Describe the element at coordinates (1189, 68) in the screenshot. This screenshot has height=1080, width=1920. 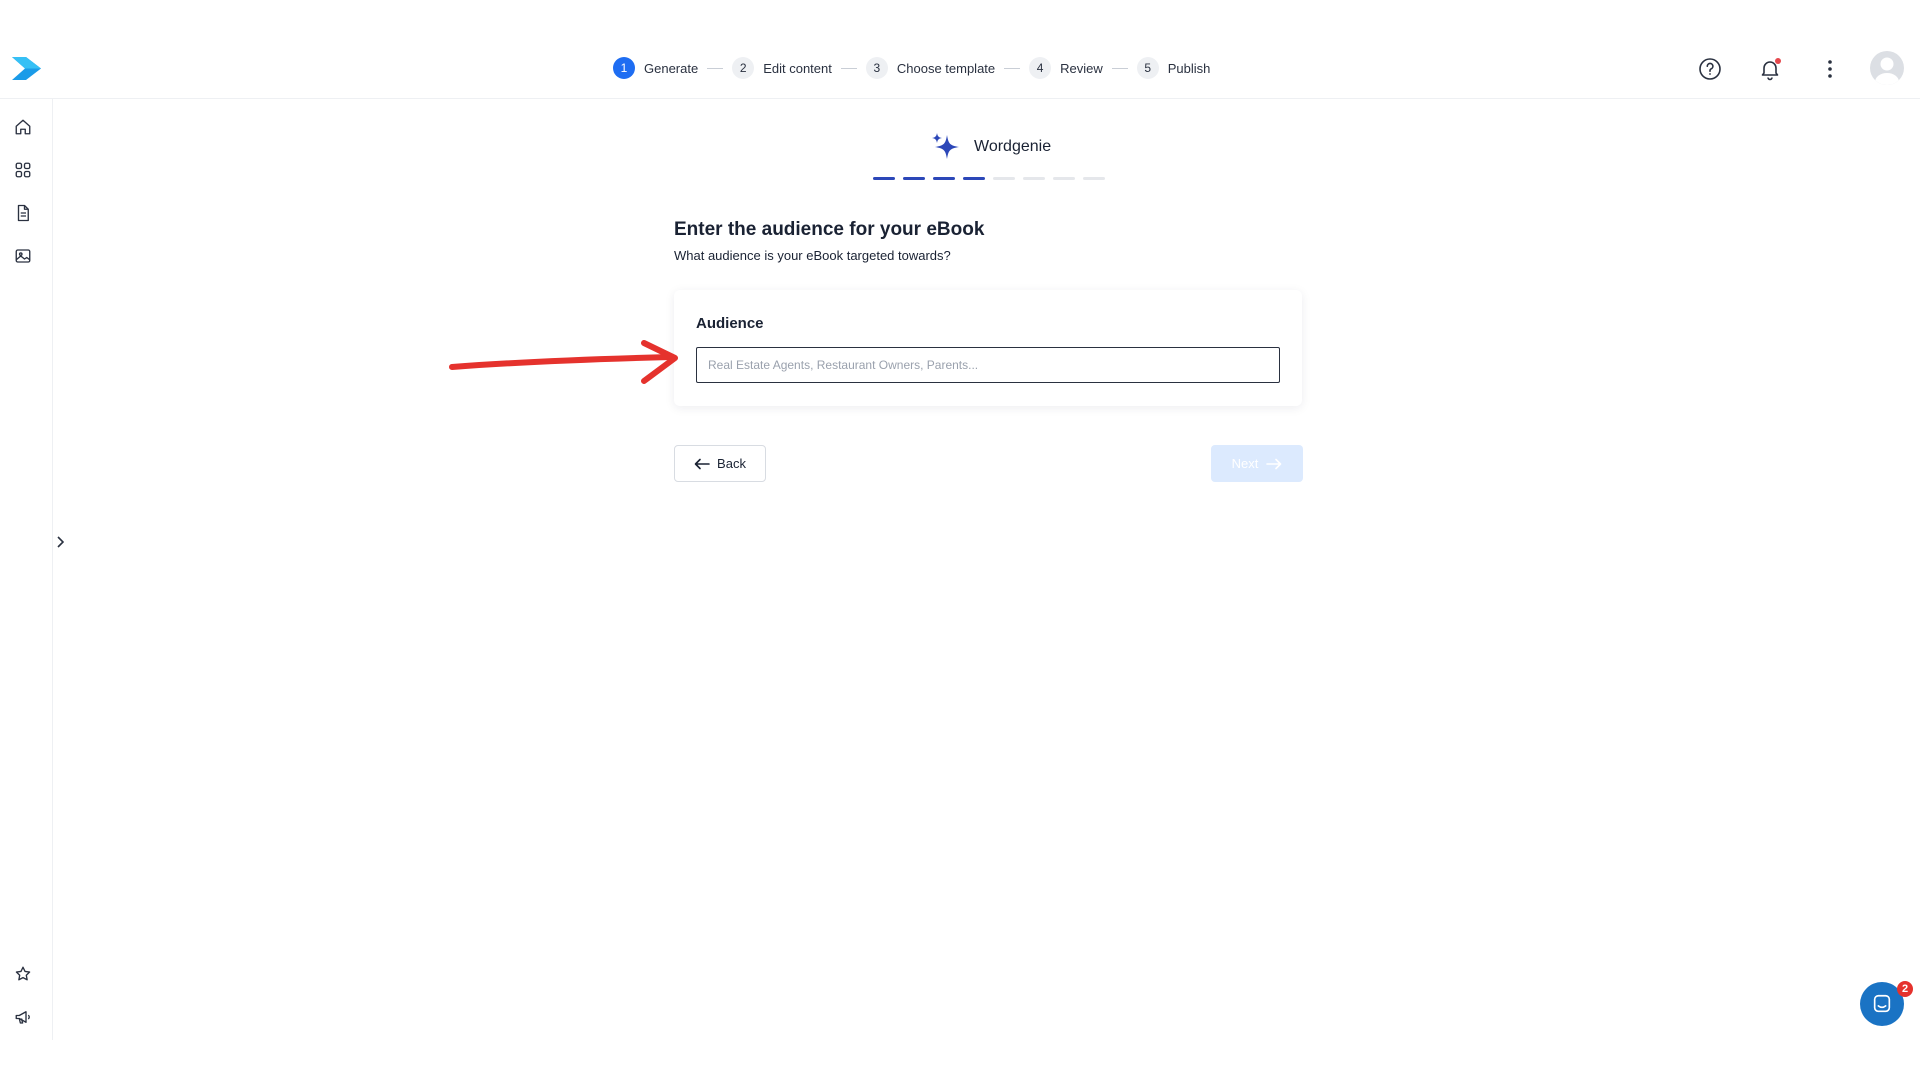
I see `step-label: Publish` at that location.